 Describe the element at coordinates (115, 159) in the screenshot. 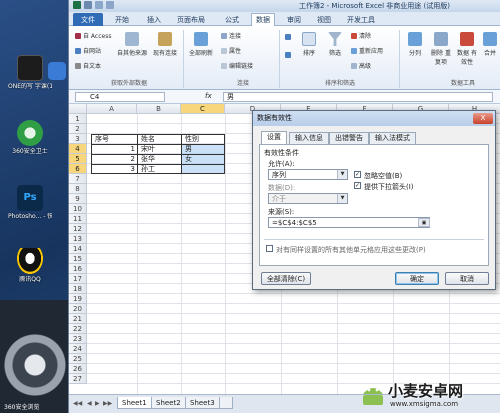

I see `cell-a5: 2` at that location.